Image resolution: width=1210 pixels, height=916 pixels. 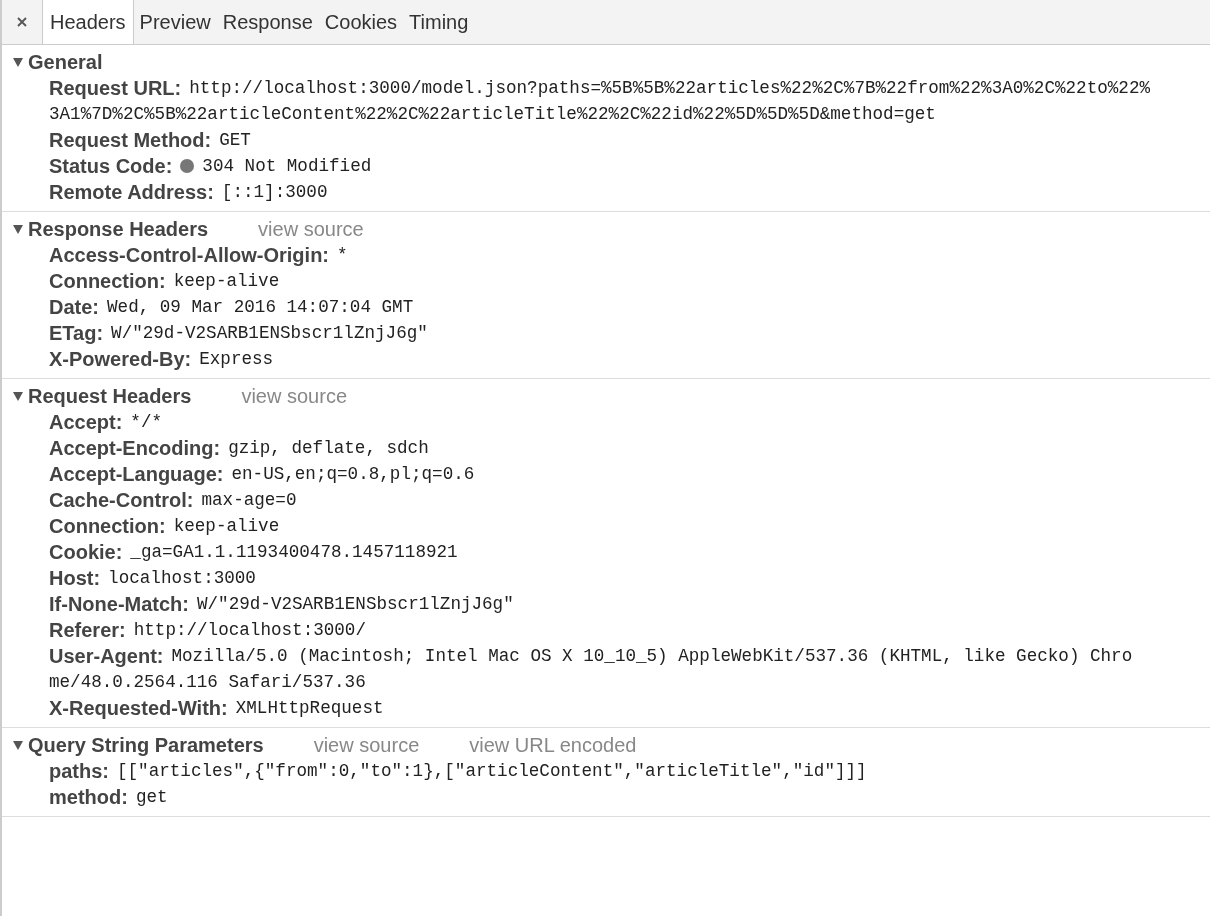 What do you see at coordinates (267, 22) in the screenshot?
I see `tab: Response` at bounding box center [267, 22].